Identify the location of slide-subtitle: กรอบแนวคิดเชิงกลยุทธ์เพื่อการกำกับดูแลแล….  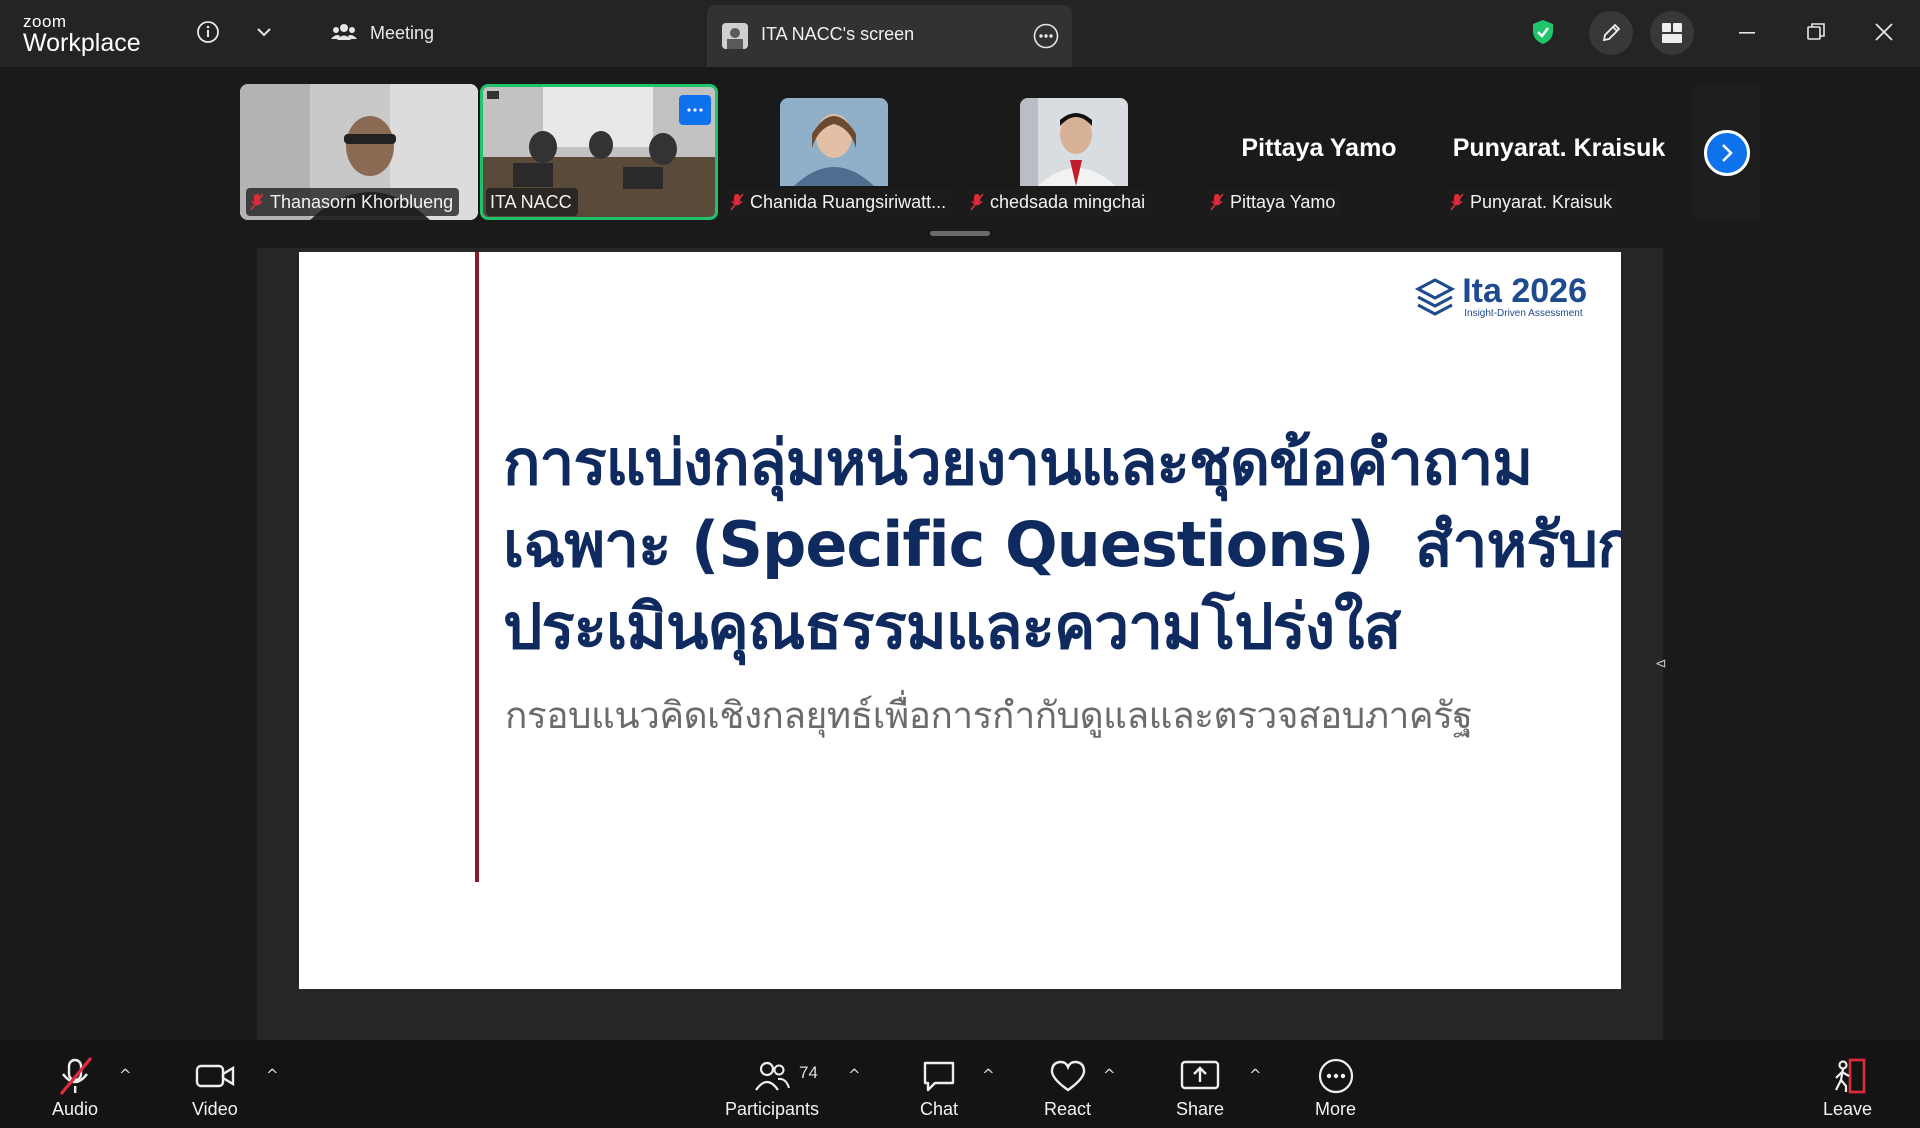
(989, 715).